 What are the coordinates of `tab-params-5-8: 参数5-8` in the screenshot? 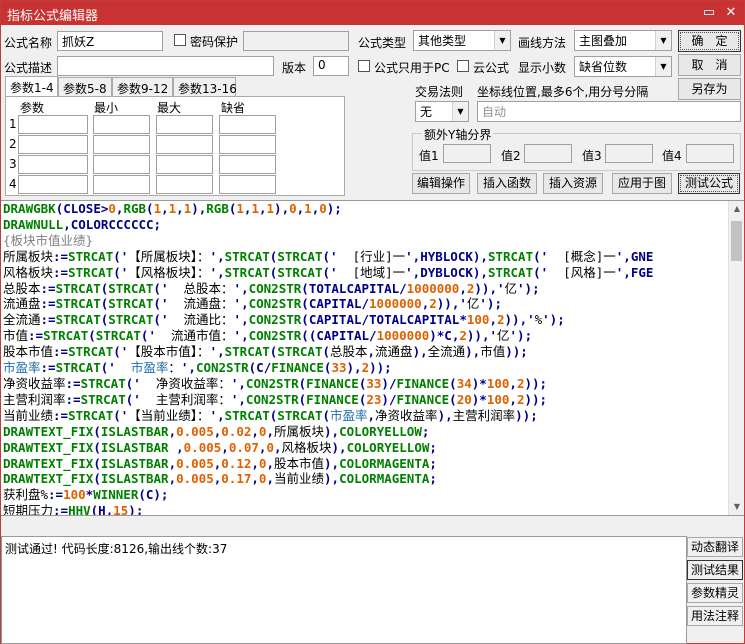 It's located at (85, 86).